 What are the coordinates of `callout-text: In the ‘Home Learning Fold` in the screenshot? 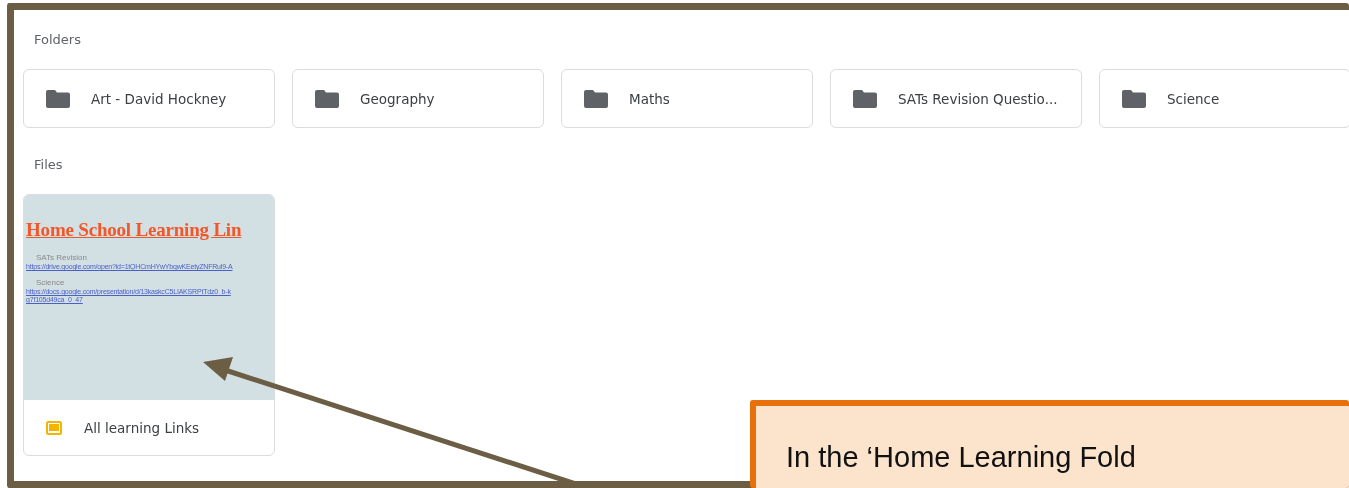 It's located at (961, 458).